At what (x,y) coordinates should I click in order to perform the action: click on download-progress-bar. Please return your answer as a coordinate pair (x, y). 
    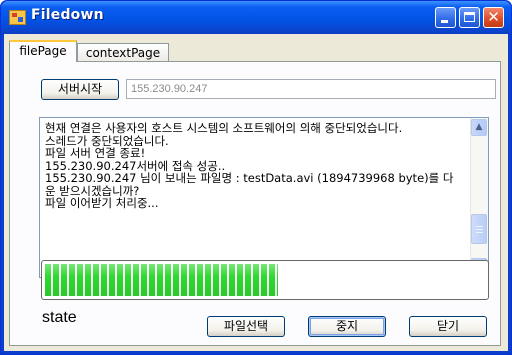
    Looking at the image, I should click on (265, 280).